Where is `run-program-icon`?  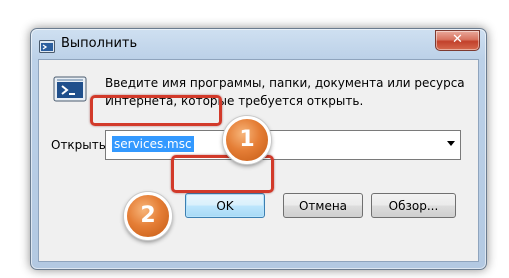
run-program-icon is located at coordinates (70, 89).